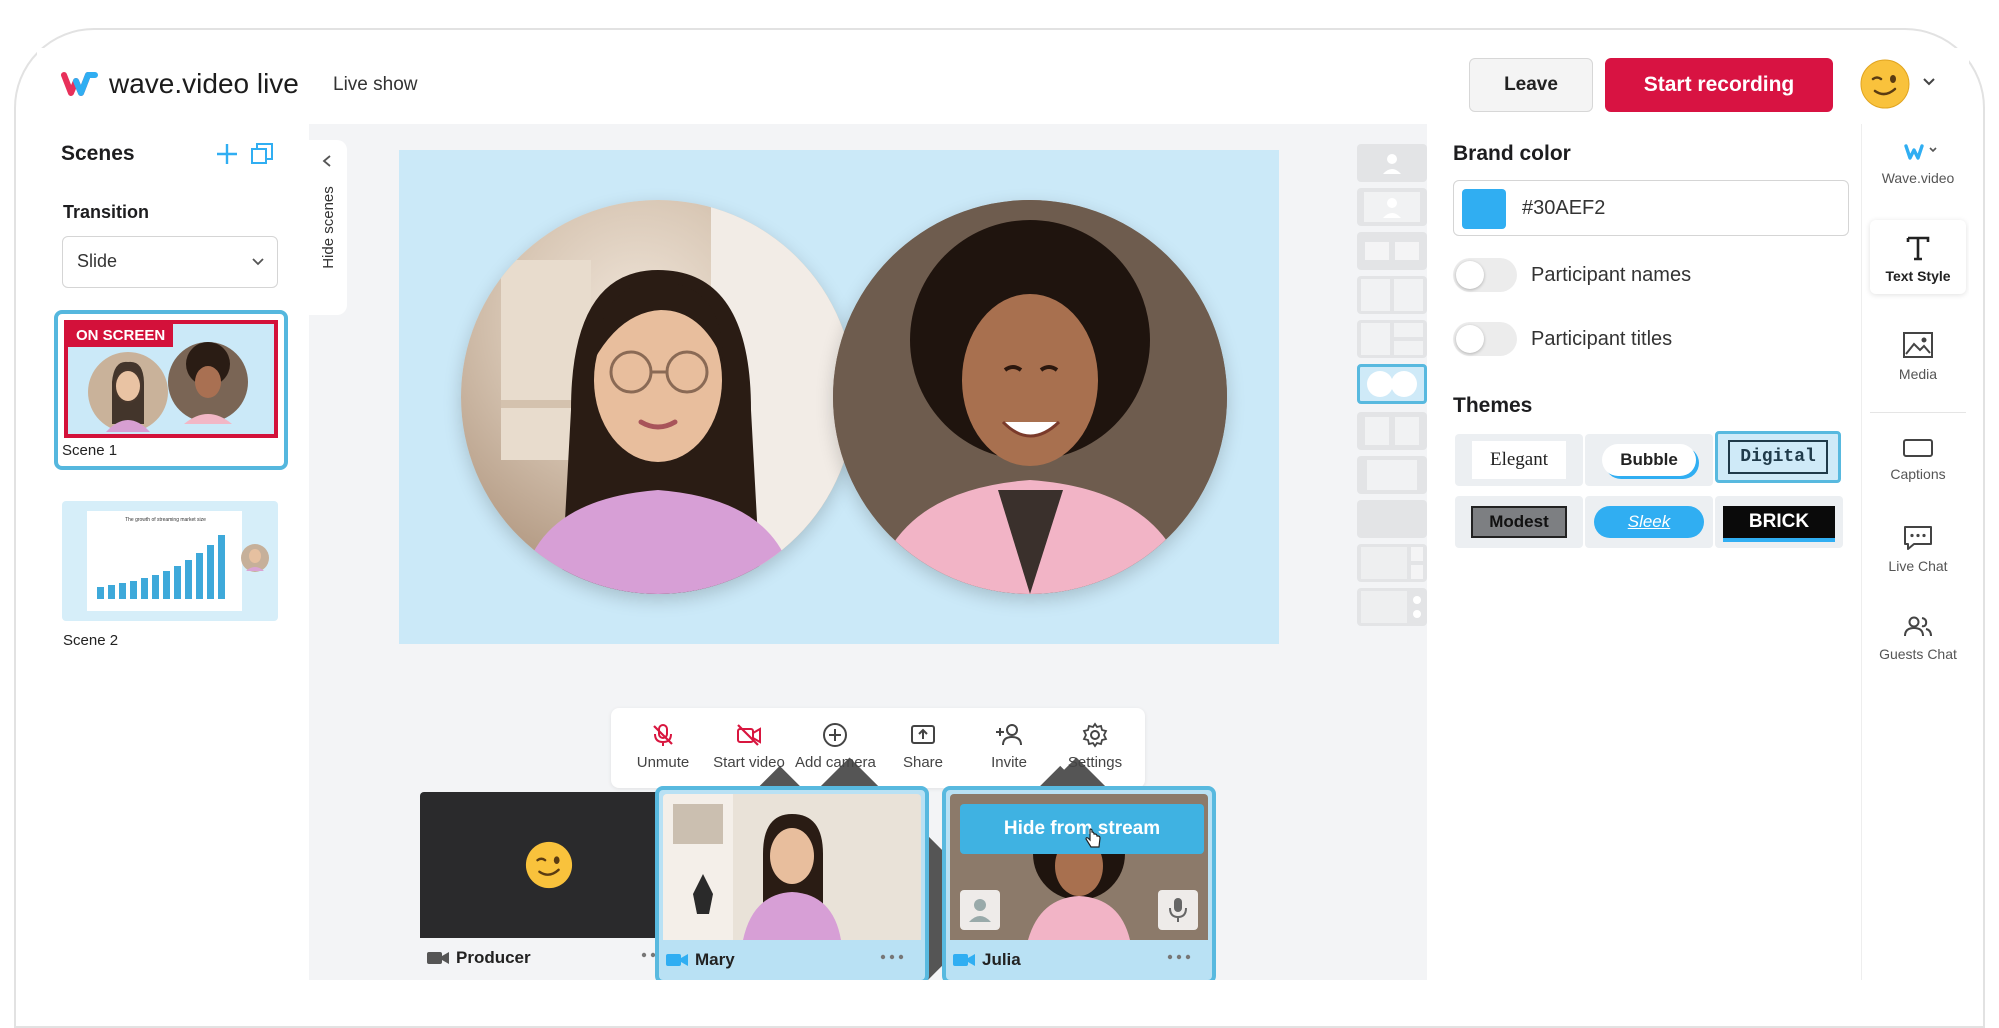 The image size is (1999, 1028). I want to click on participant-name: Producer, so click(493, 957).